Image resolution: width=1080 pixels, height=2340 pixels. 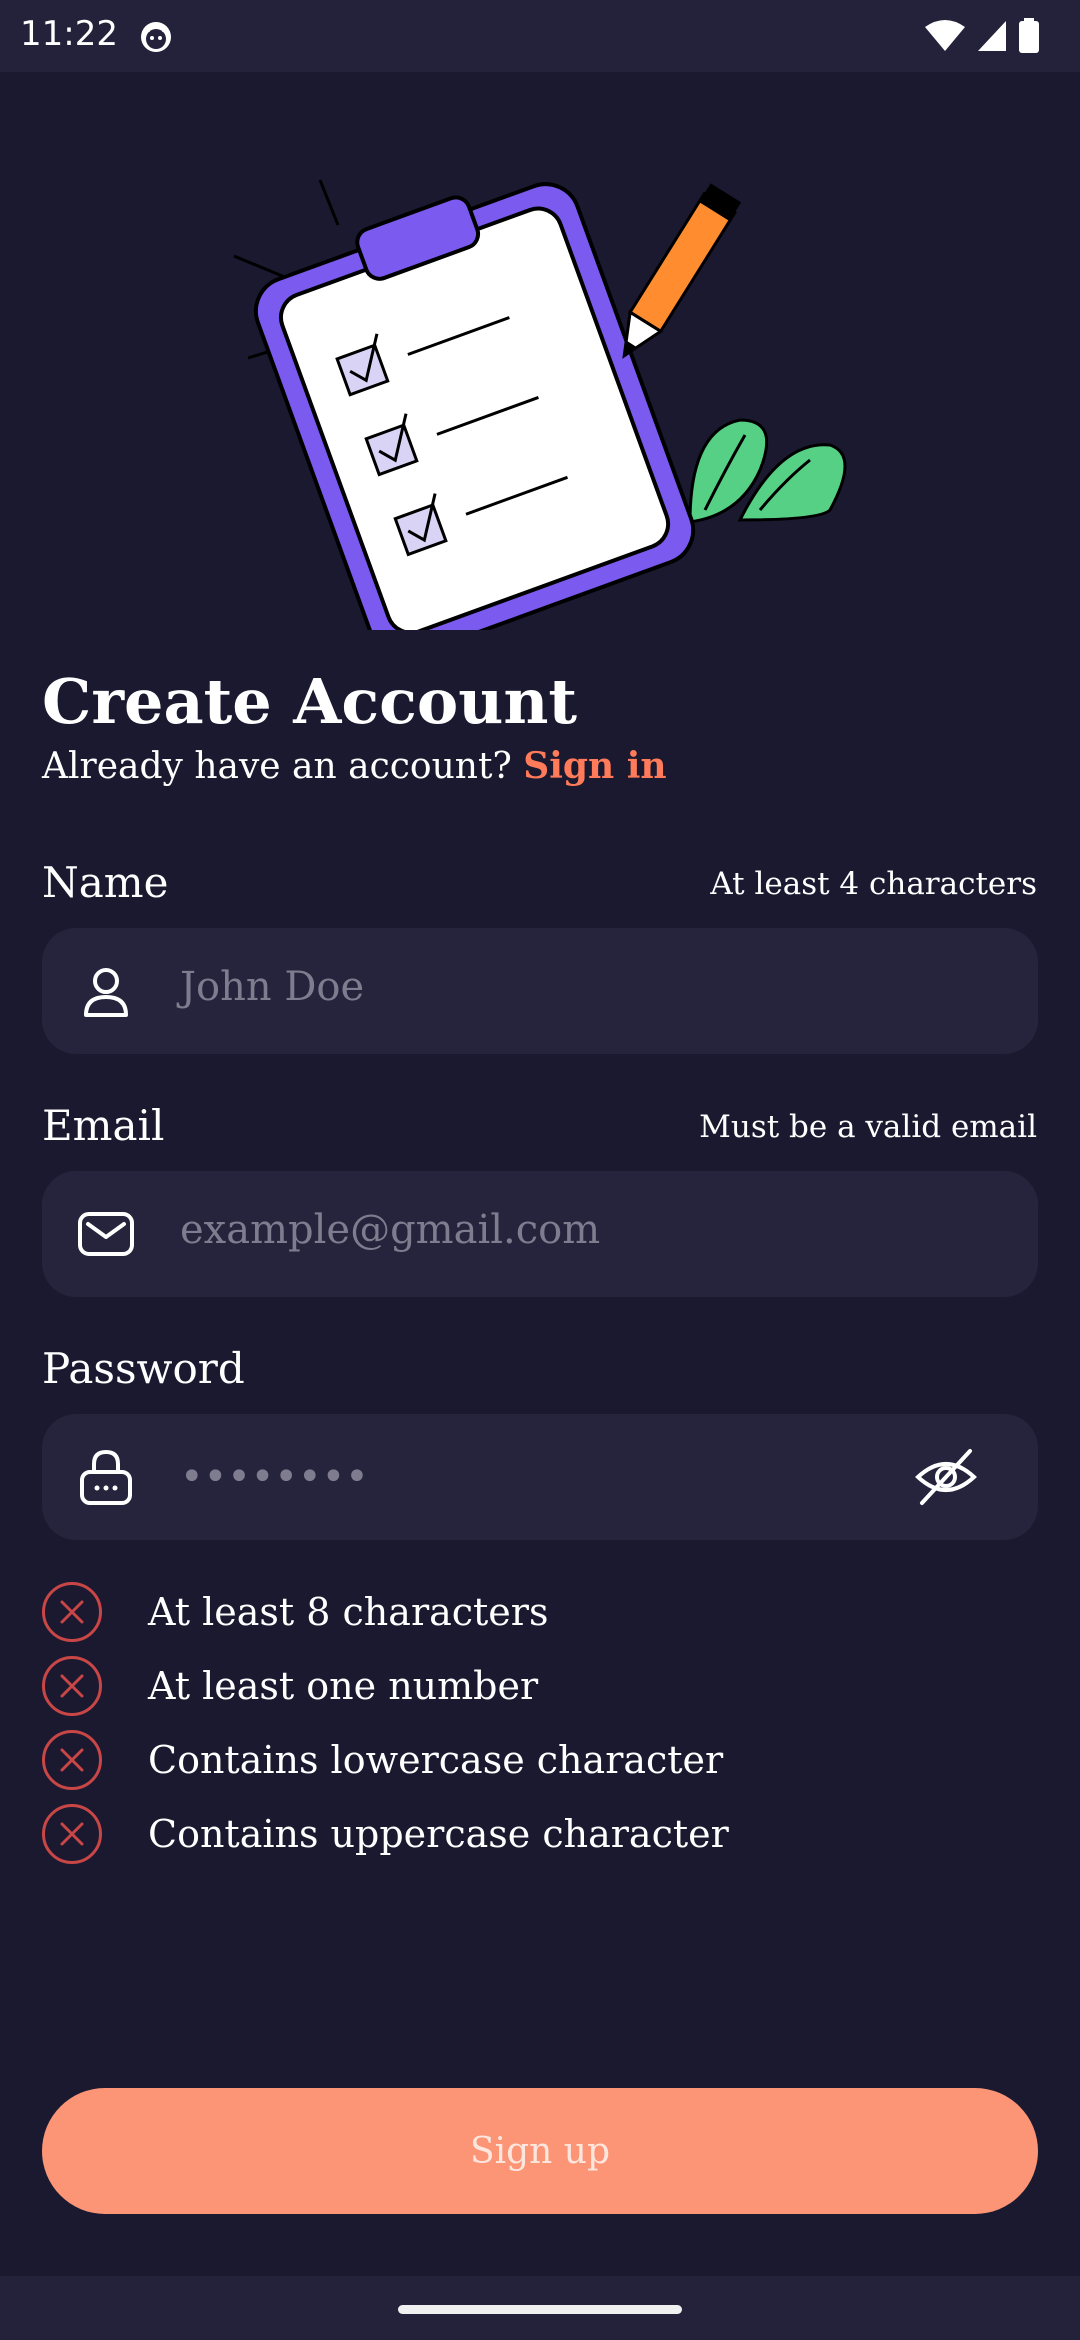 I want to click on email-field: example@gmail.com, so click(x=540, y=1234).